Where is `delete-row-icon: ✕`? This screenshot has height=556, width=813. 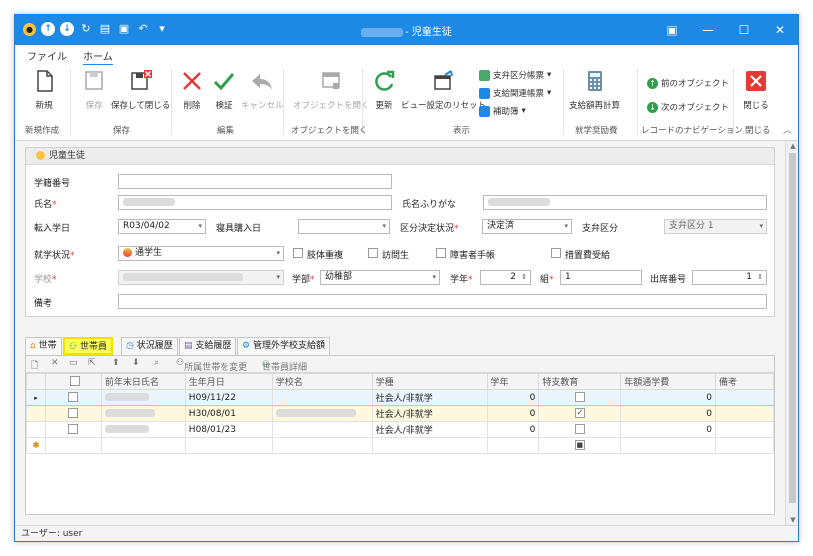
delete-row-icon: ✕ is located at coordinates (55, 363).